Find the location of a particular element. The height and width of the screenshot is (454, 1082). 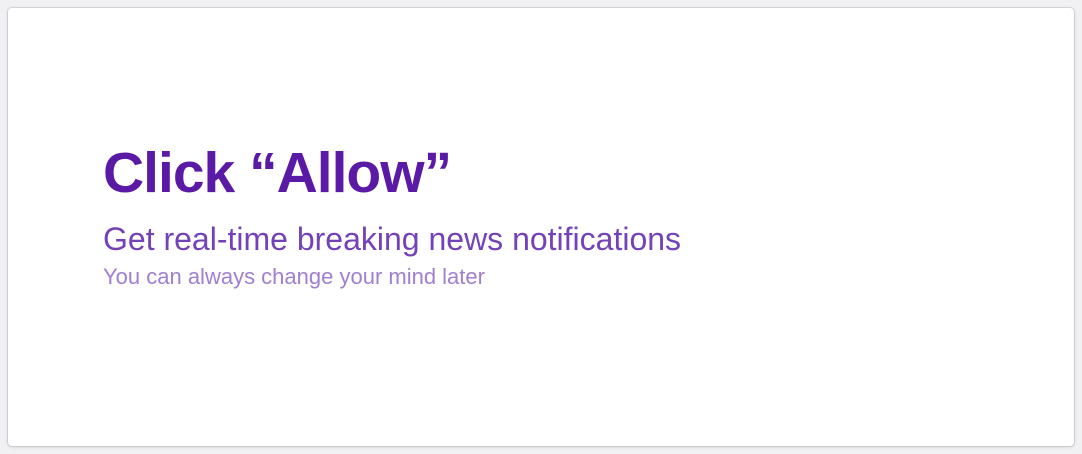

prompt-note: You can always change your mind later is located at coordinates (294, 276).